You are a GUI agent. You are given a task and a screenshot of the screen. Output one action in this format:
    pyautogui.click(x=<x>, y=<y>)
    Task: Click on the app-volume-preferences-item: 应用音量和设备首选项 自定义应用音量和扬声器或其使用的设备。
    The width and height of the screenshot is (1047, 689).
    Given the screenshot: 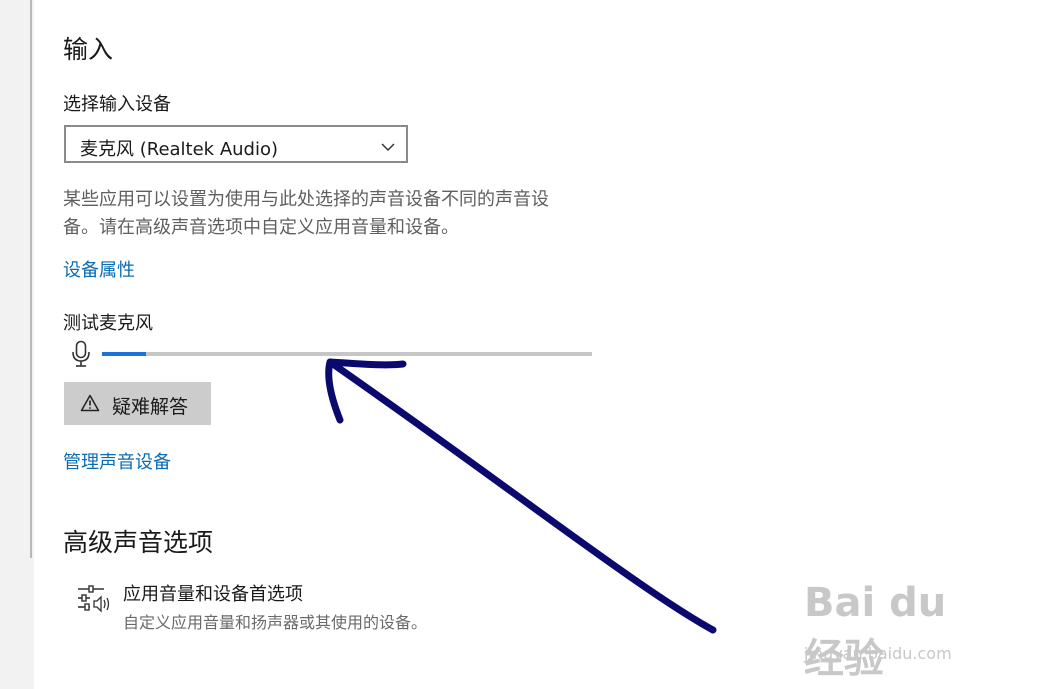 What is the action you would take?
    pyautogui.click(x=286, y=607)
    